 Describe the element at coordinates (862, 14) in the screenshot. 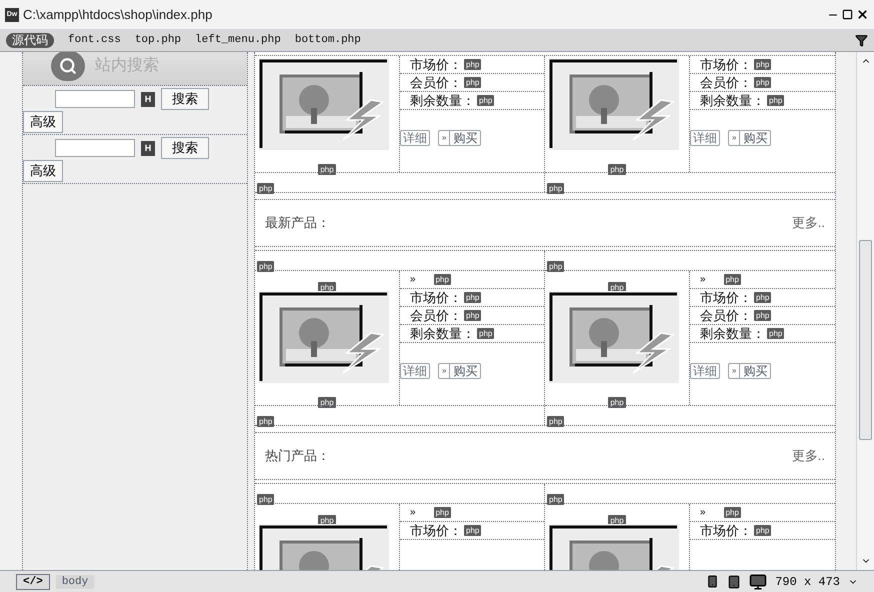

I see `close-icon` at that location.